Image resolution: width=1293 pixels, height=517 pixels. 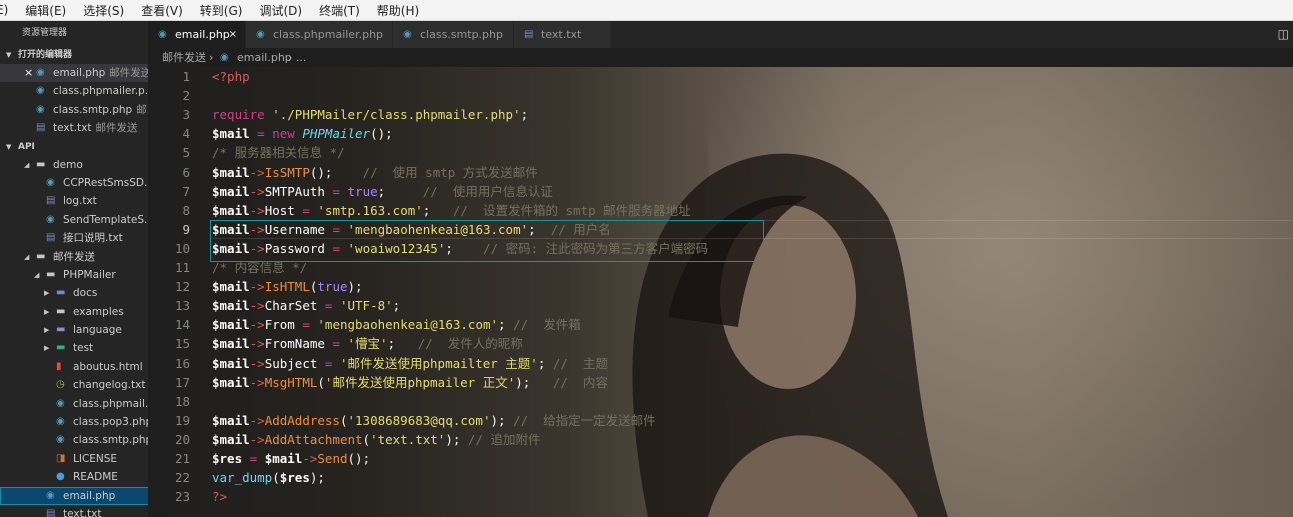 What do you see at coordinates (280, 10) in the screenshot?
I see `menu-item: 调试(D)` at bounding box center [280, 10].